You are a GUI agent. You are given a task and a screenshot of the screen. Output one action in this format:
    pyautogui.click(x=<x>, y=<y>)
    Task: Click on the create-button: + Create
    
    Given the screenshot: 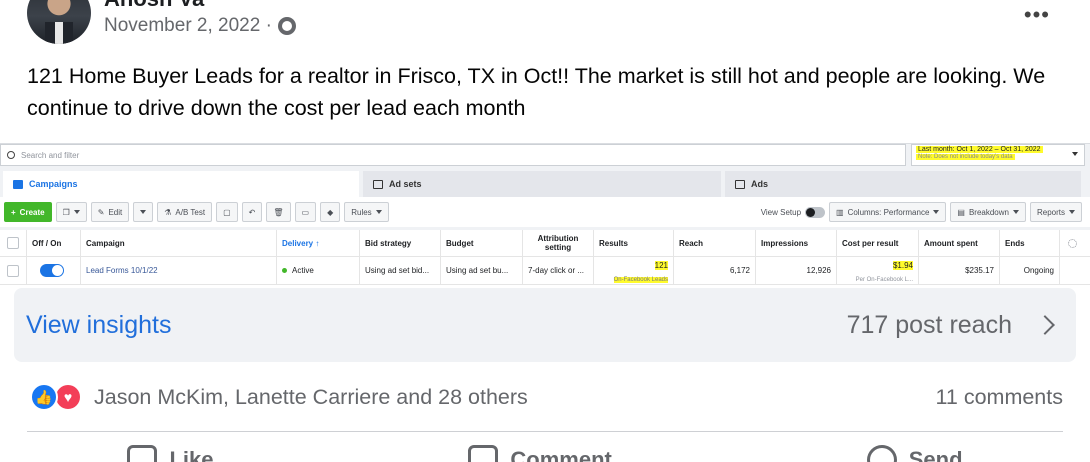 What is the action you would take?
    pyautogui.click(x=28, y=212)
    